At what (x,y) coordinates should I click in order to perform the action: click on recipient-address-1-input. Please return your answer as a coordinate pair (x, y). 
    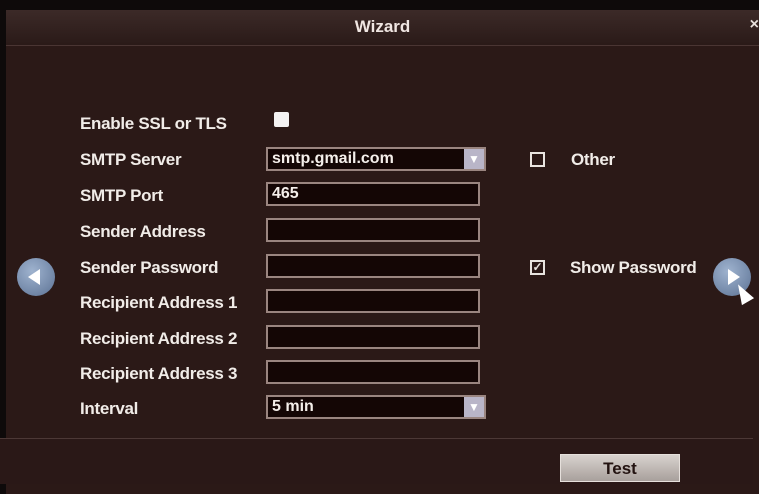
    Looking at the image, I should click on (373, 301).